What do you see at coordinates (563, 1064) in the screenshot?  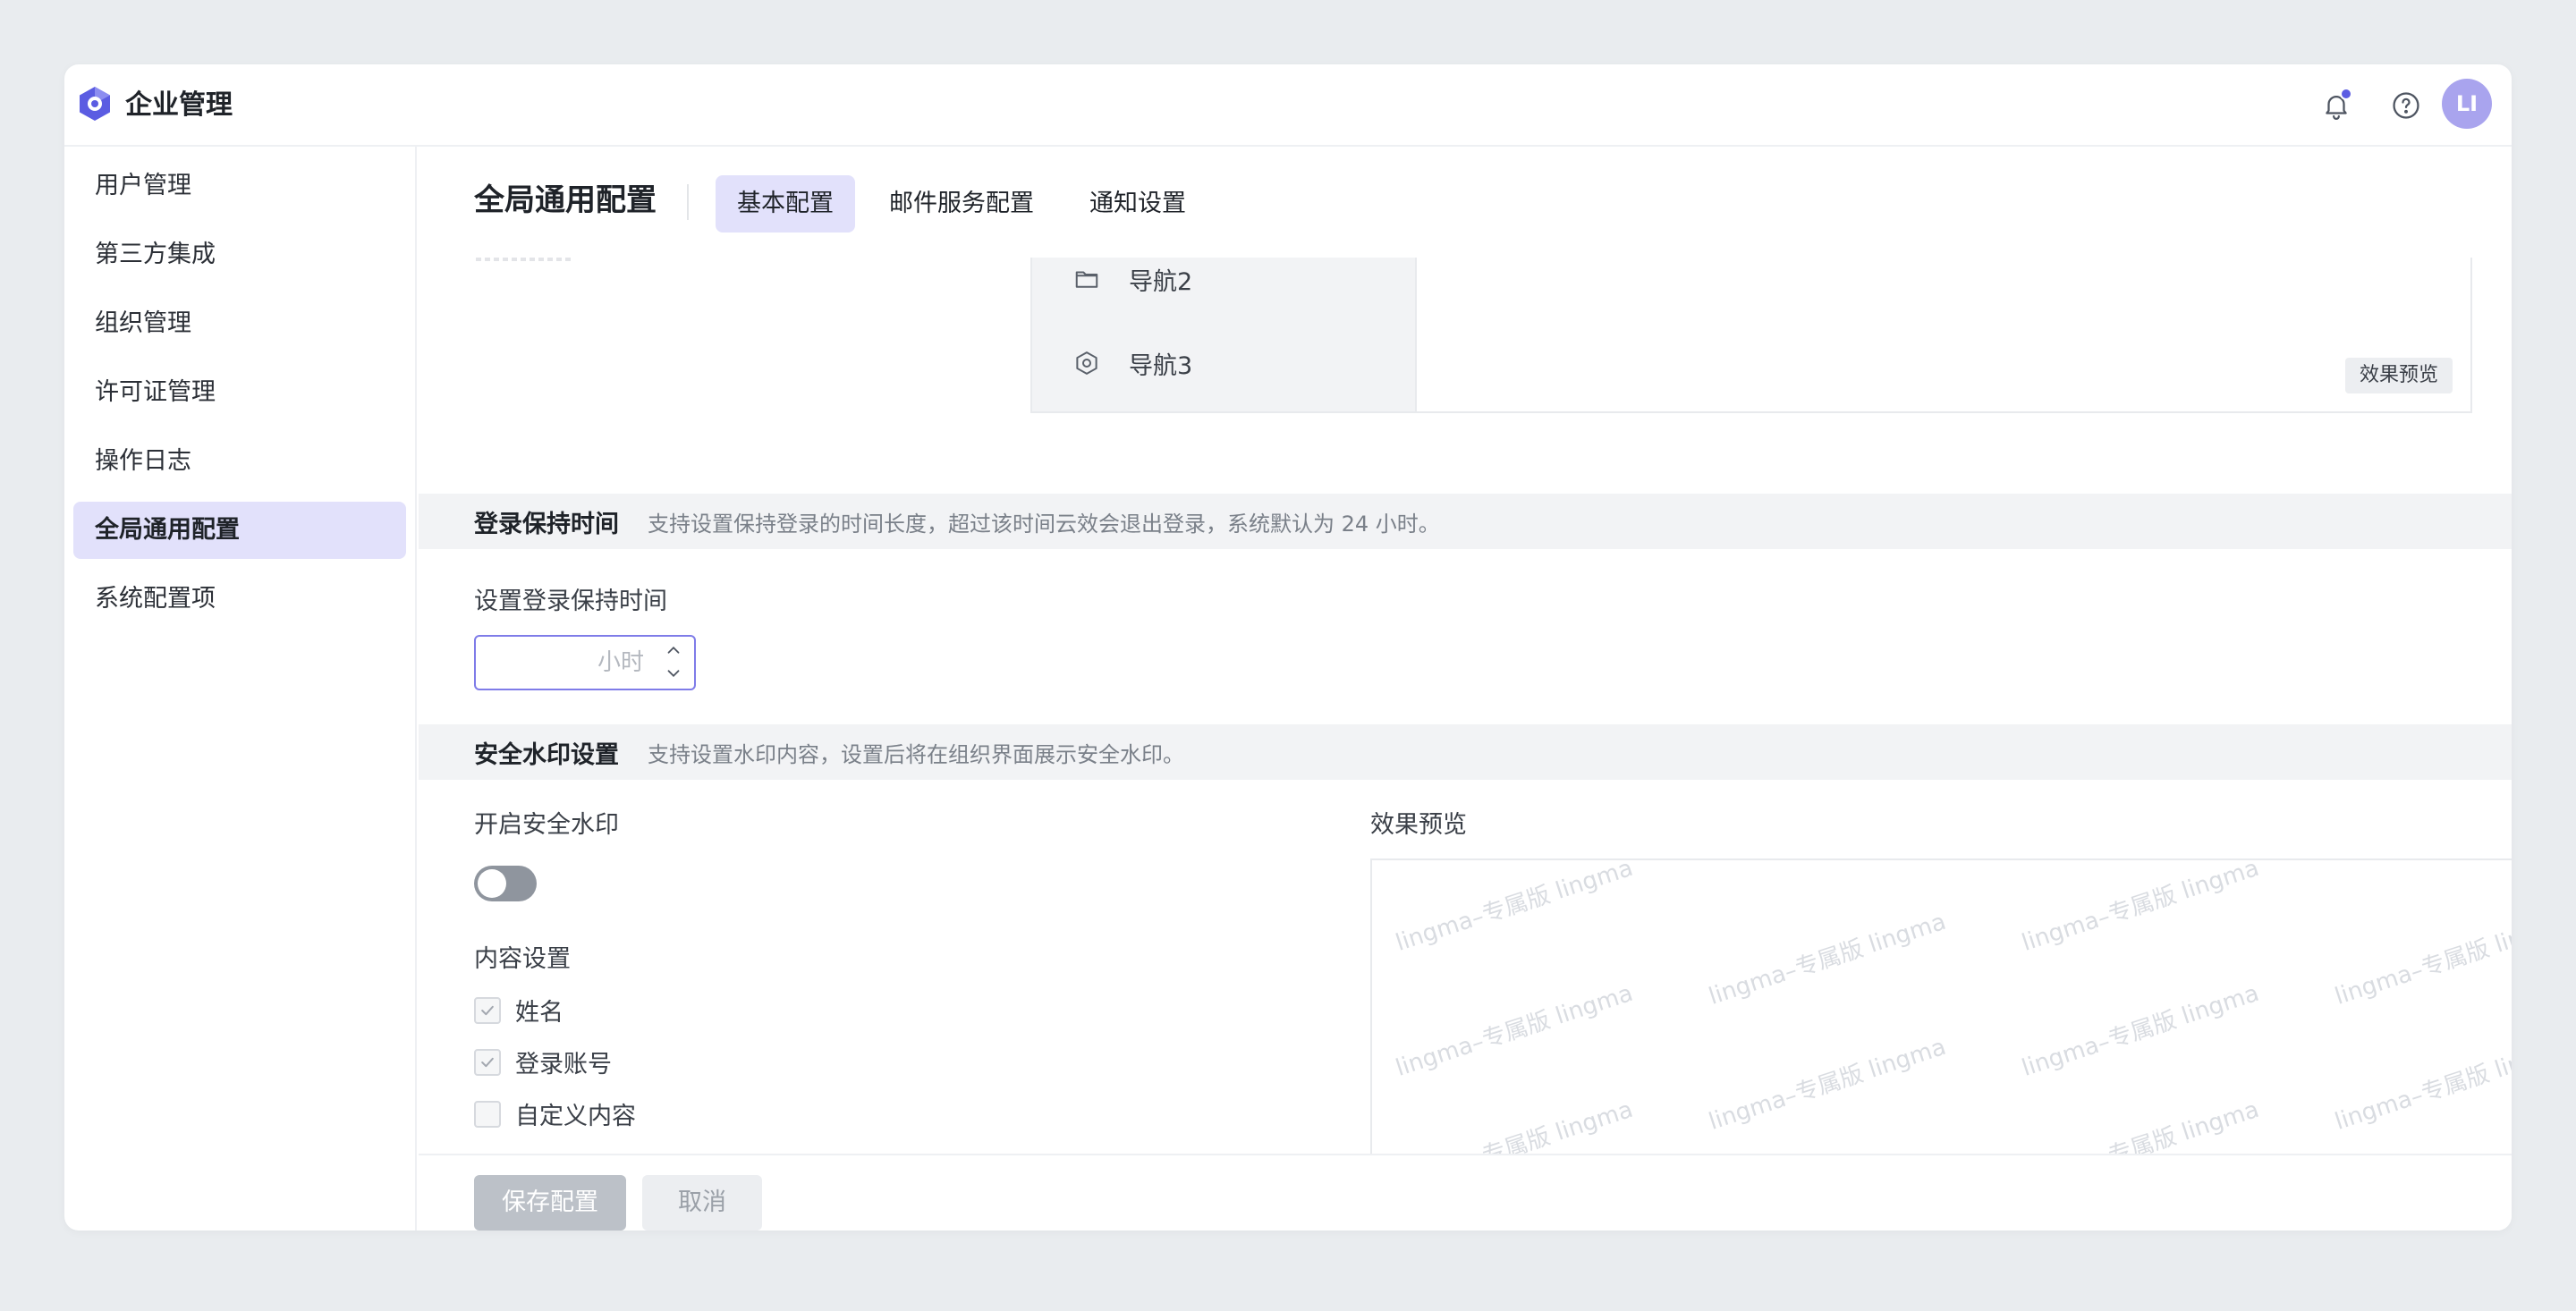 I see `checkbox-label: 登录账号` at bounding box center [563, 1064].